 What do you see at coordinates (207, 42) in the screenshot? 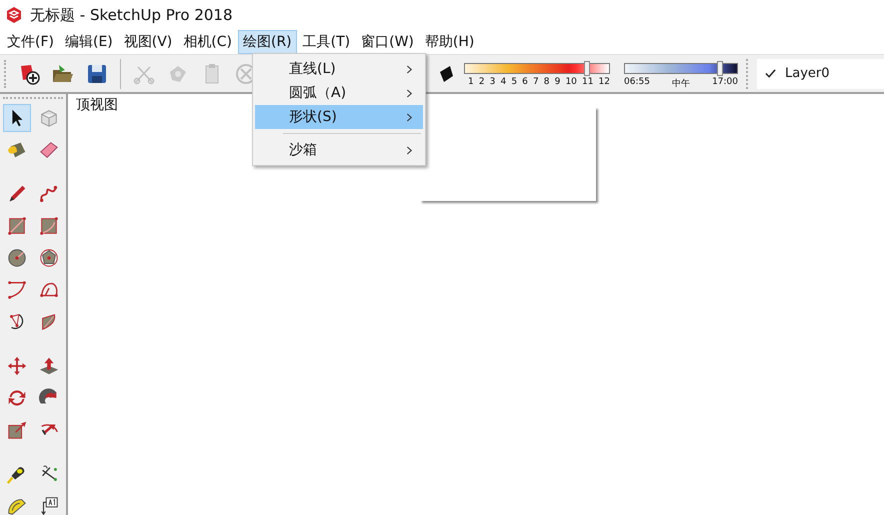
I see `menu-item: 相机(C)` at bounding box center [207, 42].